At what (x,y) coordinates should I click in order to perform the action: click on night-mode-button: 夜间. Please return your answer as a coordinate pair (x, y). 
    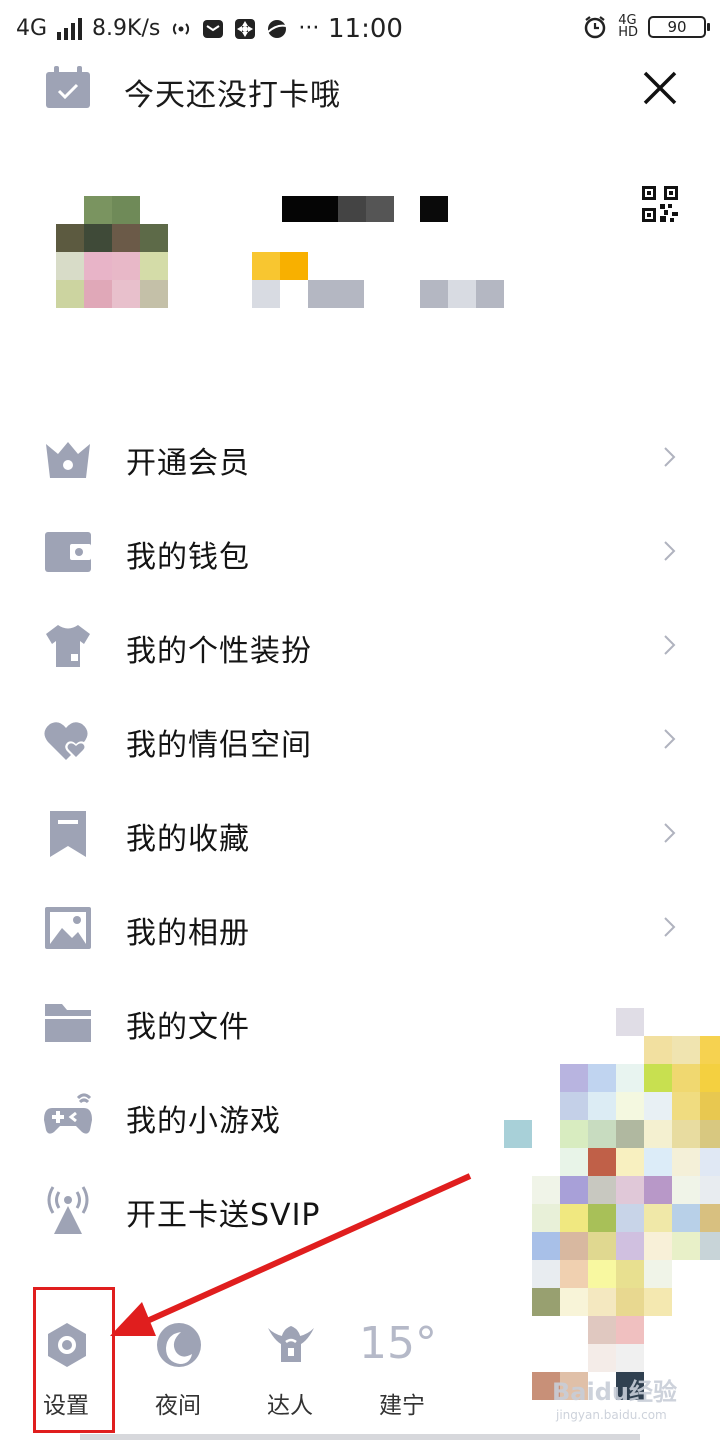
    Looking at the image, I should click on (178, 1385).